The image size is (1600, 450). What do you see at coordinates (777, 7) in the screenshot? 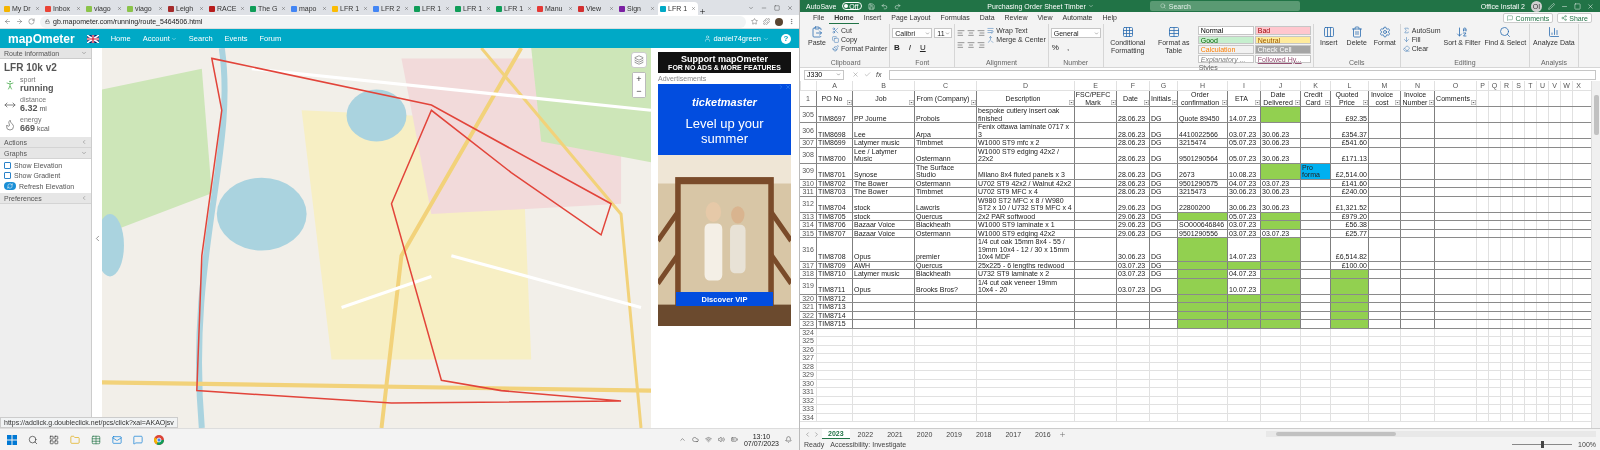
I see `maximize-icon` at bounding box center [777, 7].